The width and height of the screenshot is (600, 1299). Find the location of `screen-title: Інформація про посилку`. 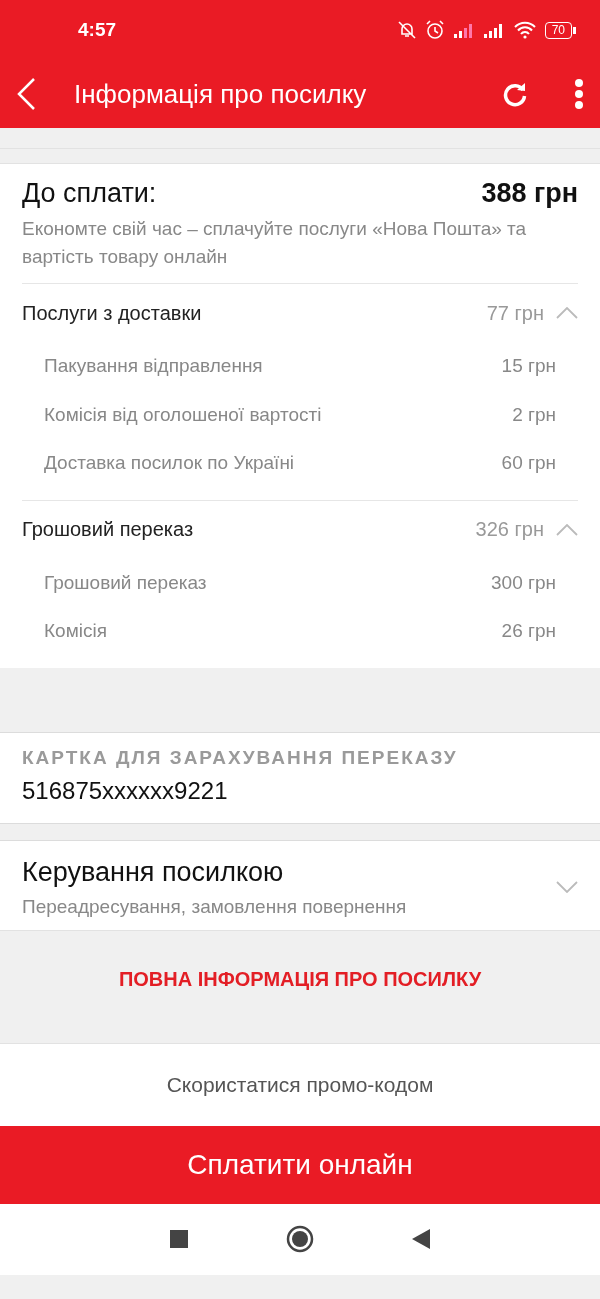

screen-title: Інформація про посилку is located at coordinates (221, 94).